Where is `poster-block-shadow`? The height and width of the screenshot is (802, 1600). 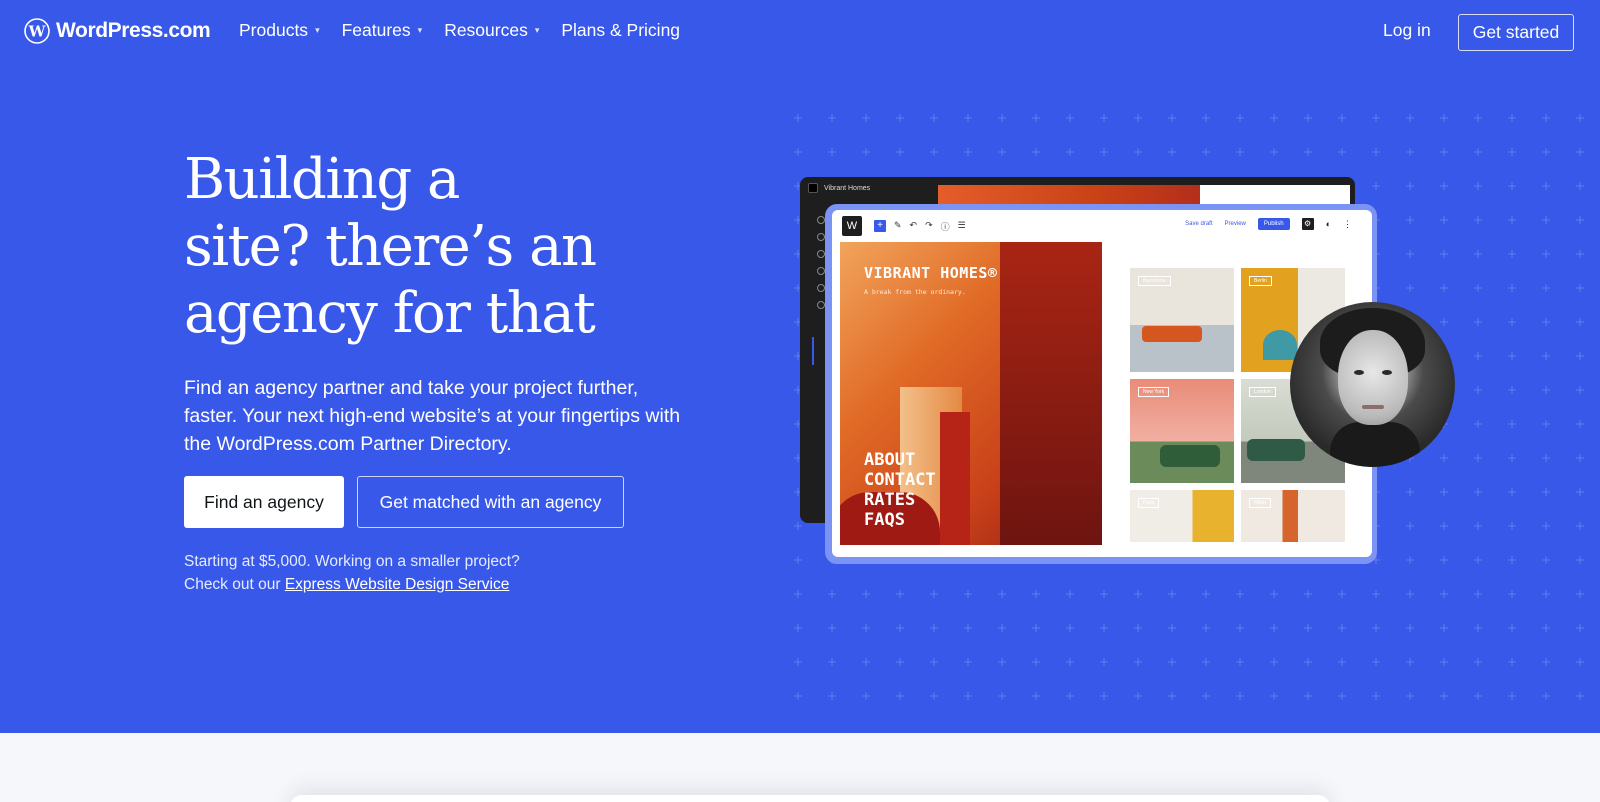
poster-block-shadow is located at coordinates (955, 478).